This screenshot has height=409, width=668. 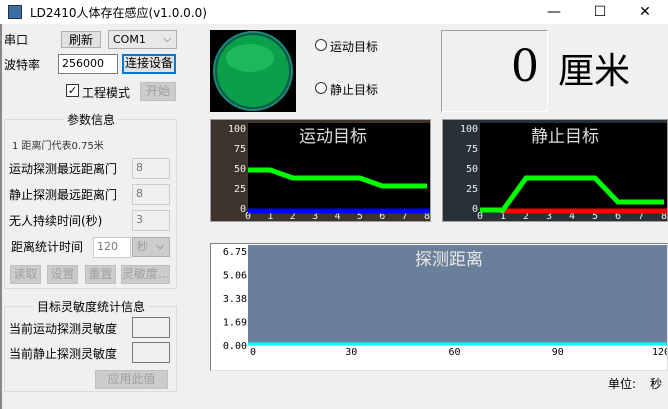 I want to click on nobody-duration-label: 无人持续时间(秒), so click(x=56, y=221).